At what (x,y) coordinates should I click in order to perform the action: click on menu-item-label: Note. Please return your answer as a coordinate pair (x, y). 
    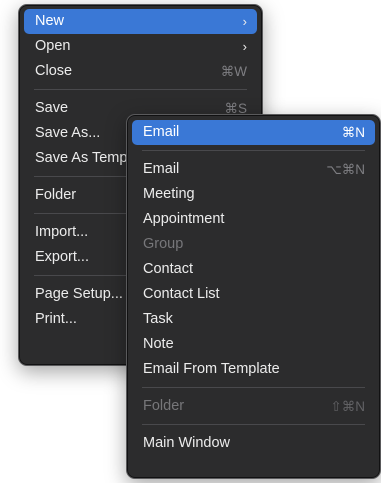
    Looking at the image, I should click on (158, 344).